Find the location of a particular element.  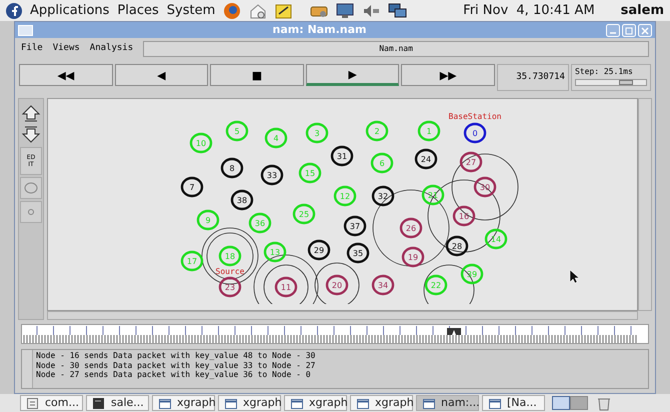

network-node: 34 is located at coordinates (383, 285).